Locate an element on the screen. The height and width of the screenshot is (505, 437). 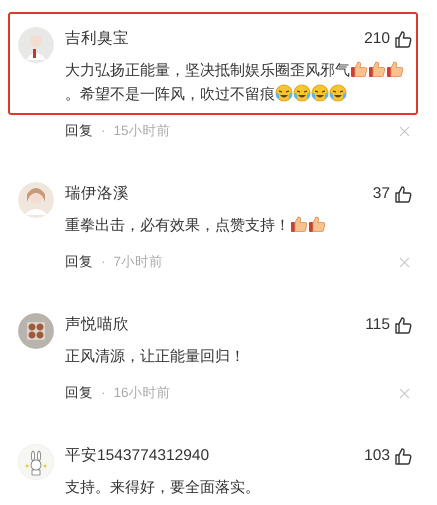
like-count: 210 is located at coordinates (377, 39).